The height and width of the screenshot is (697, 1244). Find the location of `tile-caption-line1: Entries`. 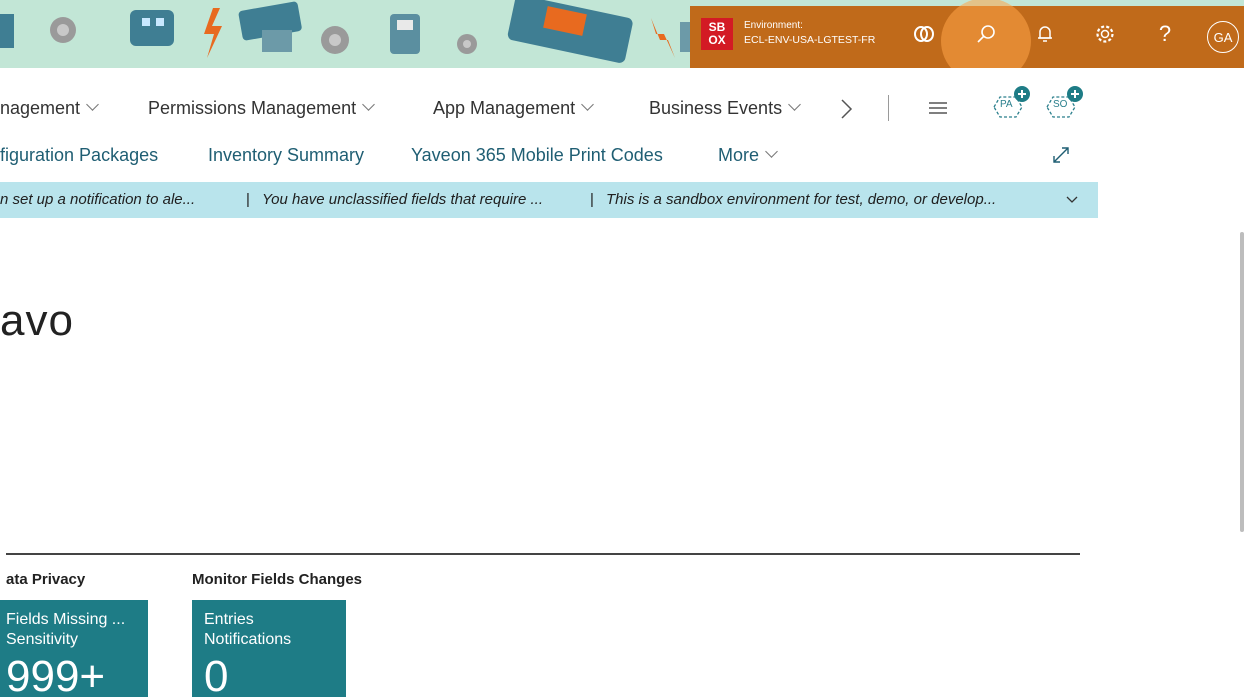

tile-caption-line1: Entries is located at coordinates (229, 619).